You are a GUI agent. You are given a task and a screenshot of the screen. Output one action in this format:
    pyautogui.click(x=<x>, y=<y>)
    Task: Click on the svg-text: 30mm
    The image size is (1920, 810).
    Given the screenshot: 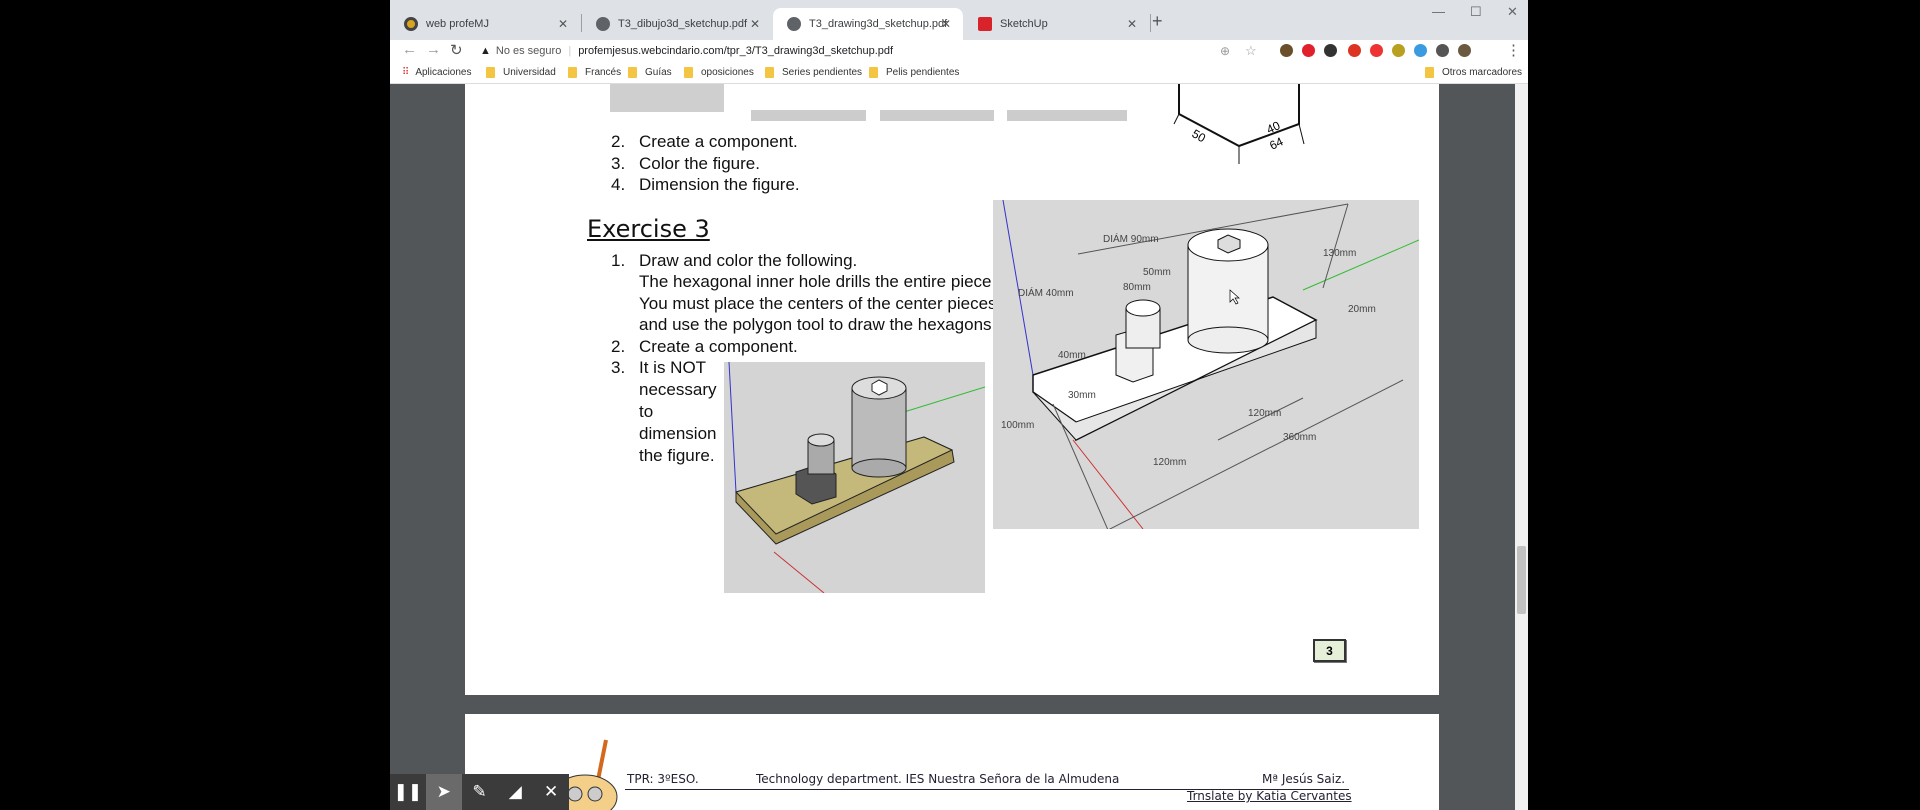 What is the action you would take?
    pyautogui.click(x=1082, y=395)
    